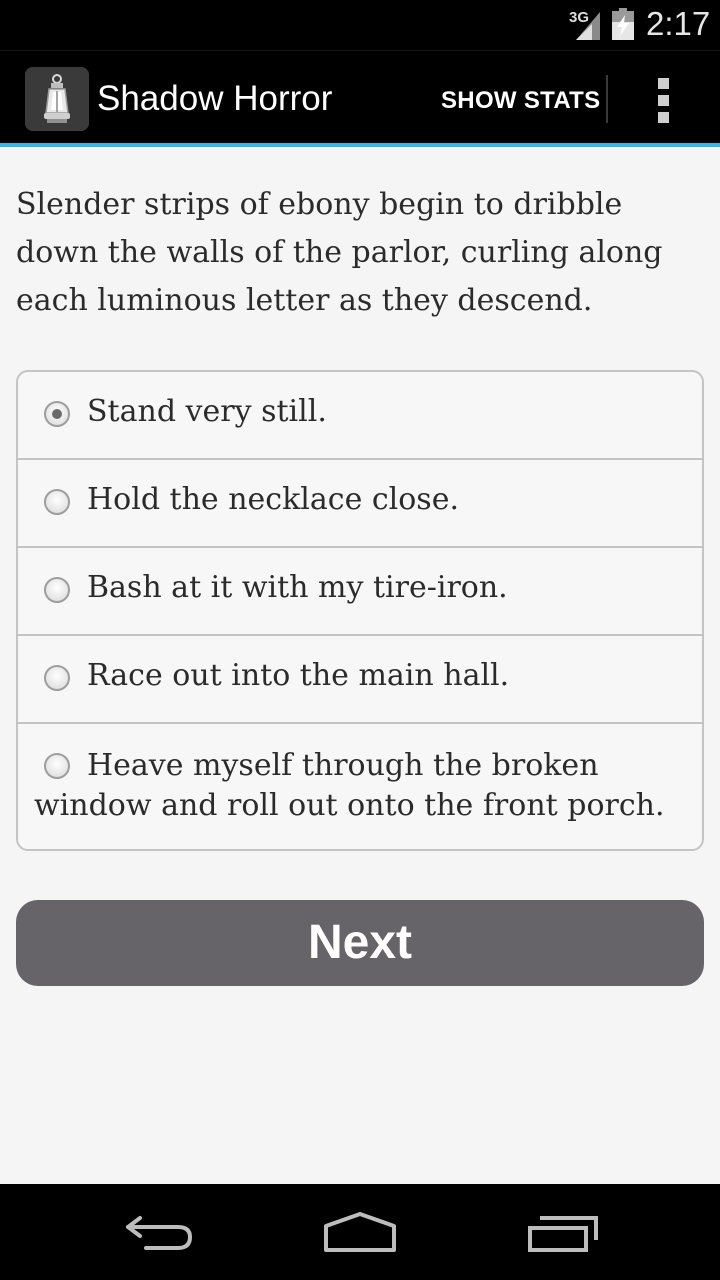 The width and height of the screenshot is (720, 1280). I want to click on home-icon, so click(360, 1232).